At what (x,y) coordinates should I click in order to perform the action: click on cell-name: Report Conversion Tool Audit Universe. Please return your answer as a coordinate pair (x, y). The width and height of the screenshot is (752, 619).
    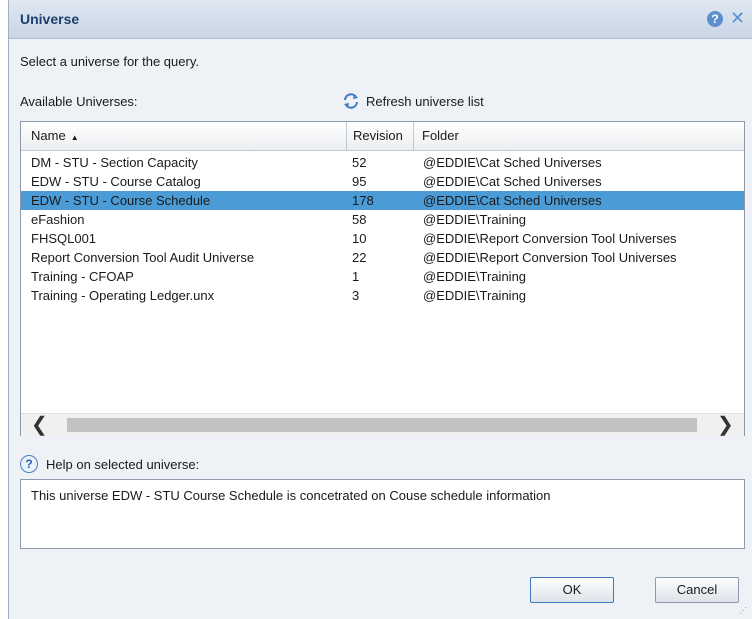
    Looking at the image, I should click on (143, 257).